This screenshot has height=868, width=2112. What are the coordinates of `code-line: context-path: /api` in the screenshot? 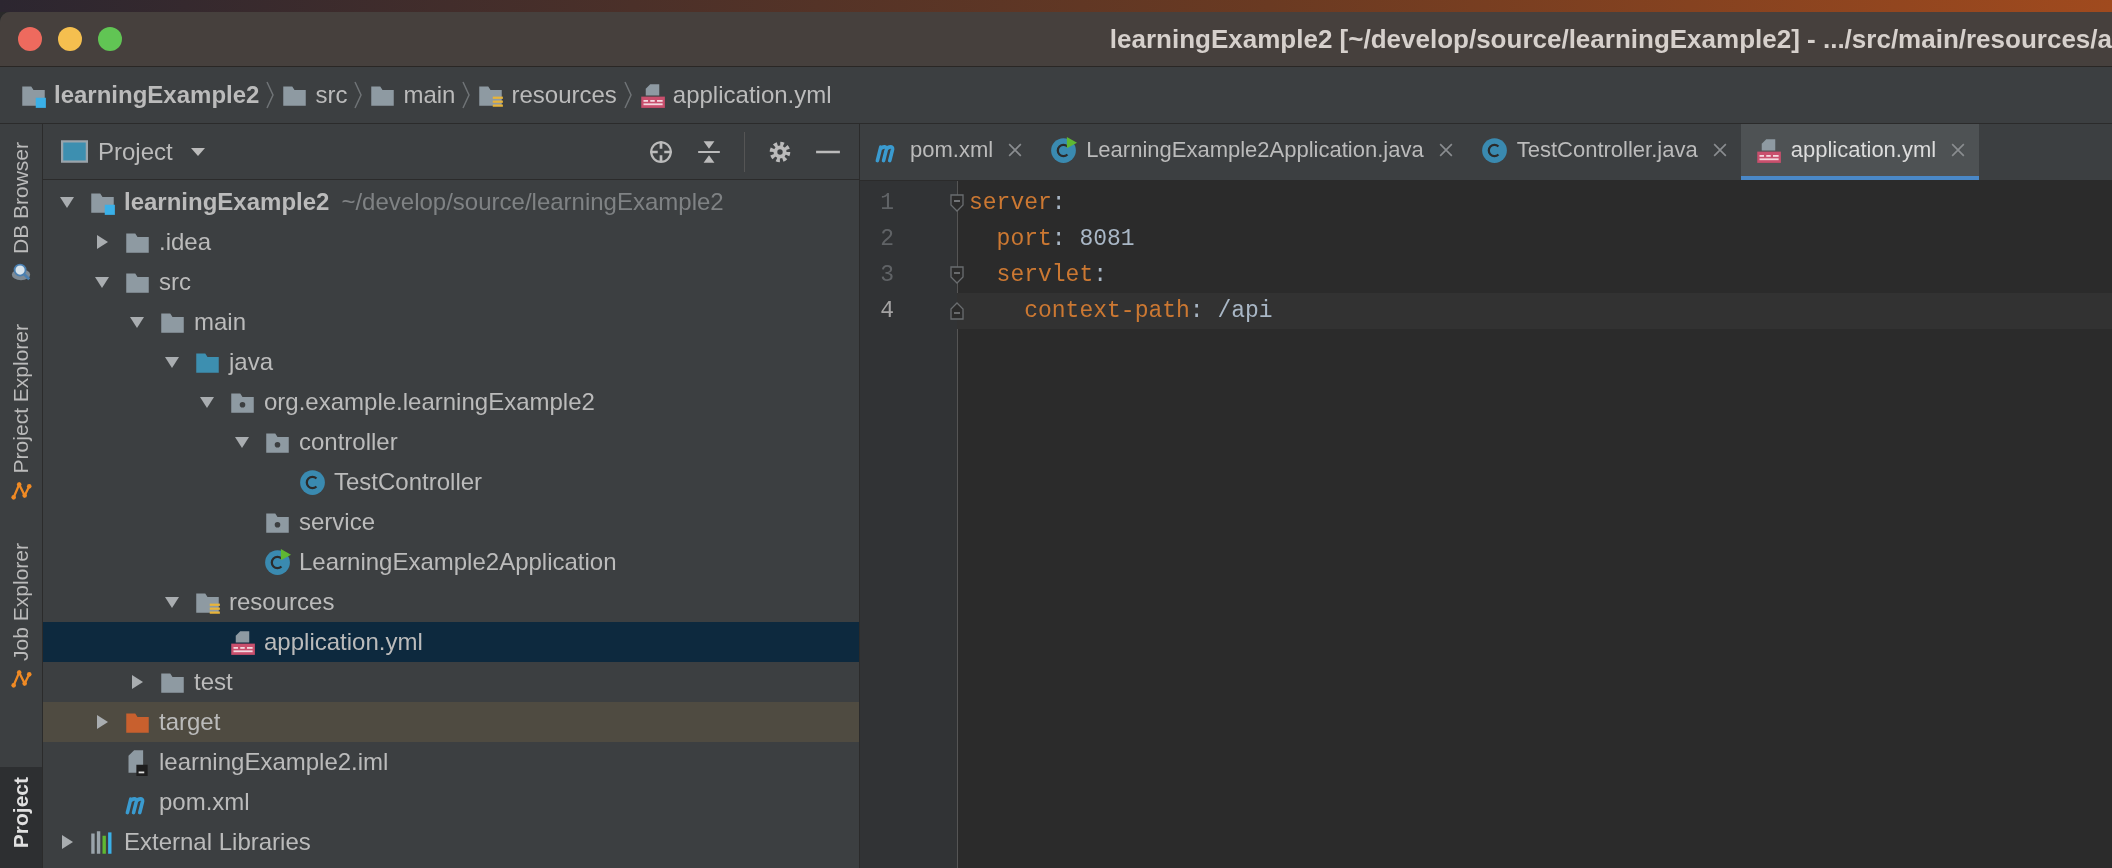 It's located at (1148, 311).